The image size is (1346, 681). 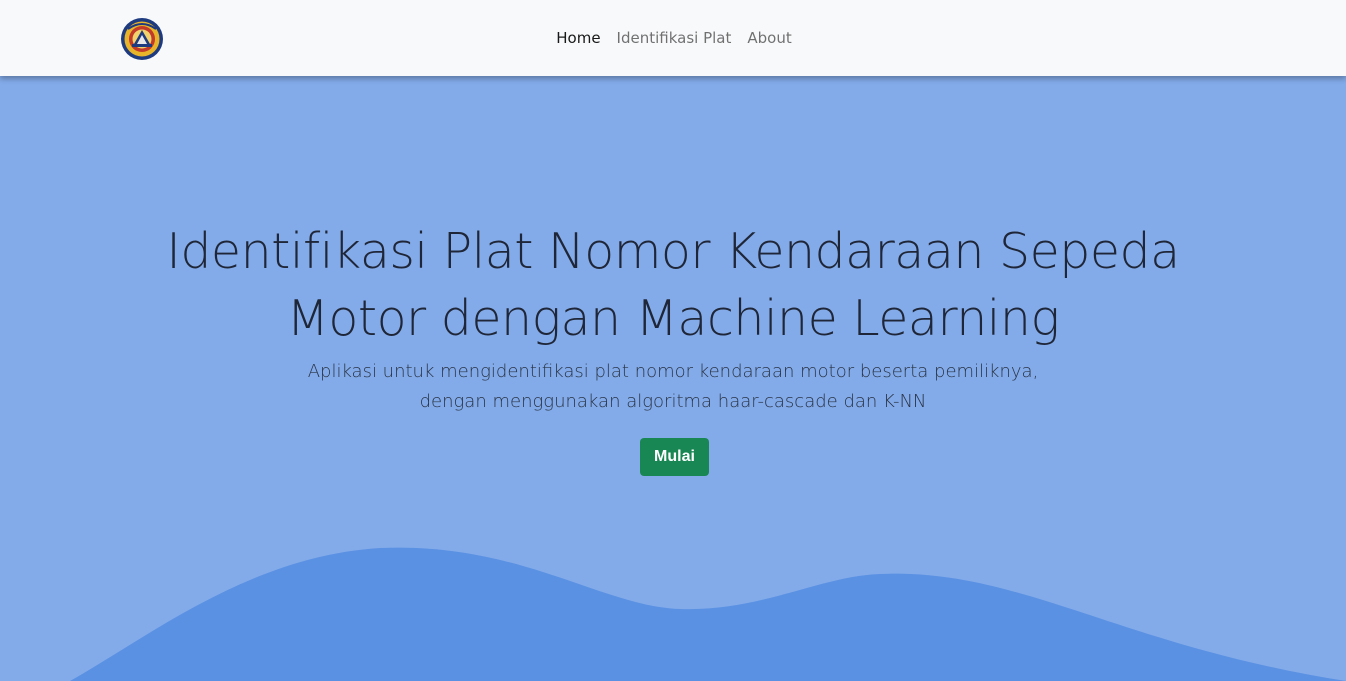 What do you see at coordinates (673, 318) in the screenshot?
I see `title-line-2: Motor dengan Machine Learning` at bounding box center [673, 318].